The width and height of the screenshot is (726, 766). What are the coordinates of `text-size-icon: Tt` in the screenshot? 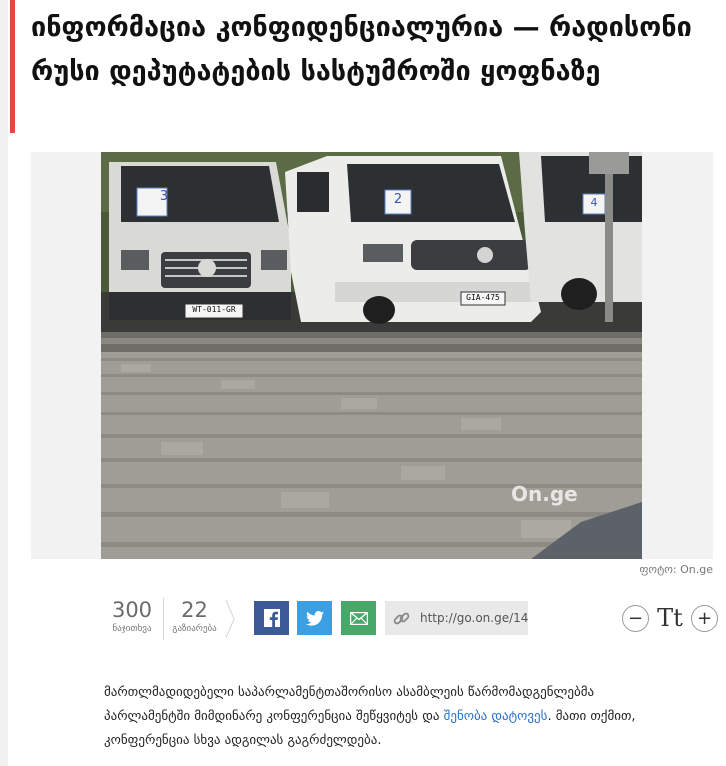 It's located at (670, 618).